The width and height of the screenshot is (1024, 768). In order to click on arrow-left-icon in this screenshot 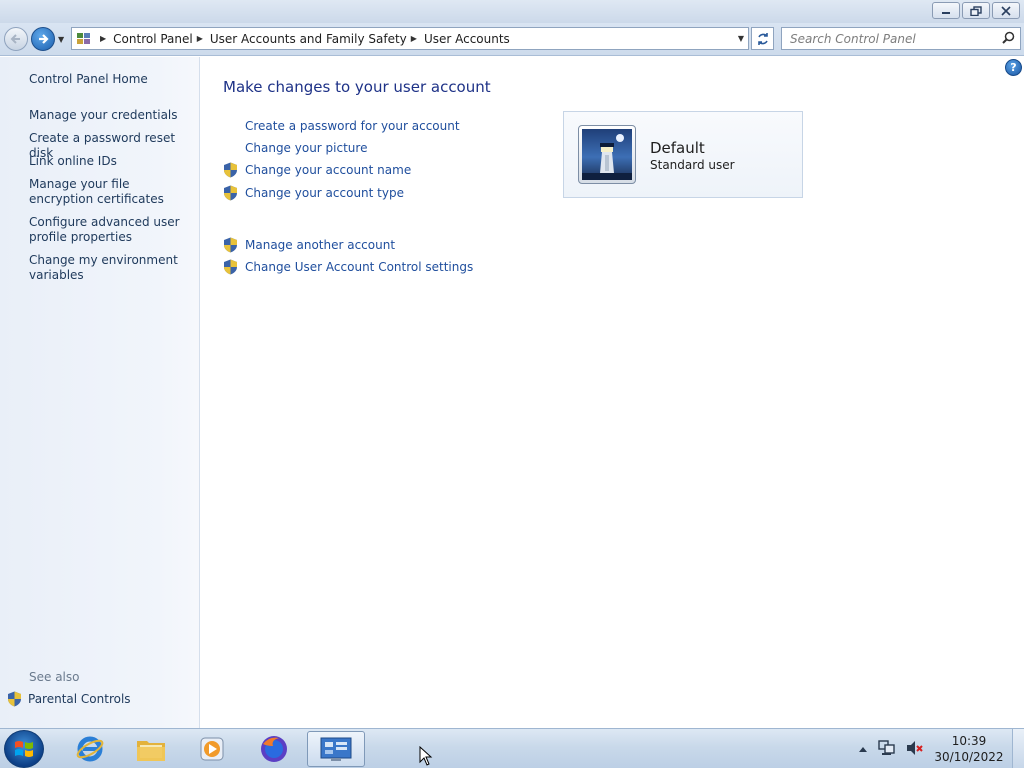, I will do `click(15, 39)`.